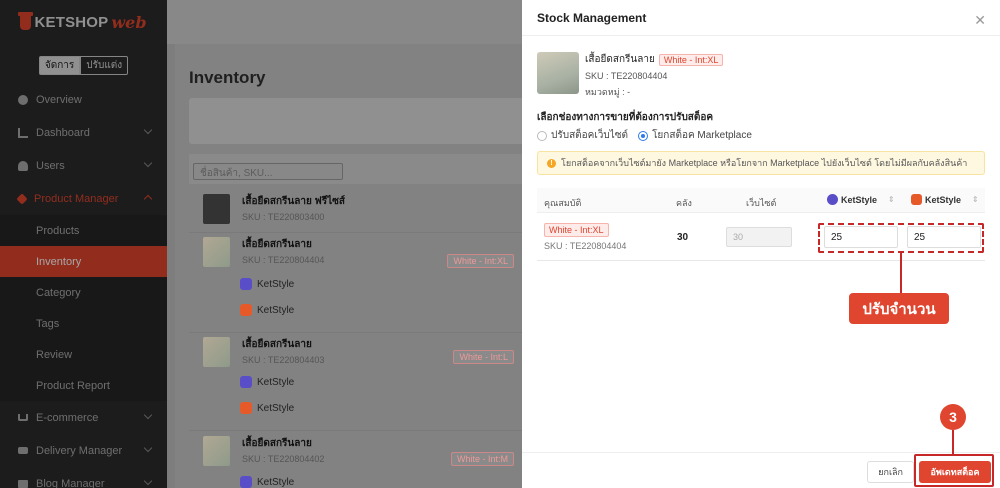 The height and width of the screenshot is (488, 1000). What do you see at coordinates (83, 165) in the screenshot?
I see `sidebar-item-users: Users` at bounding box center [83, 165].